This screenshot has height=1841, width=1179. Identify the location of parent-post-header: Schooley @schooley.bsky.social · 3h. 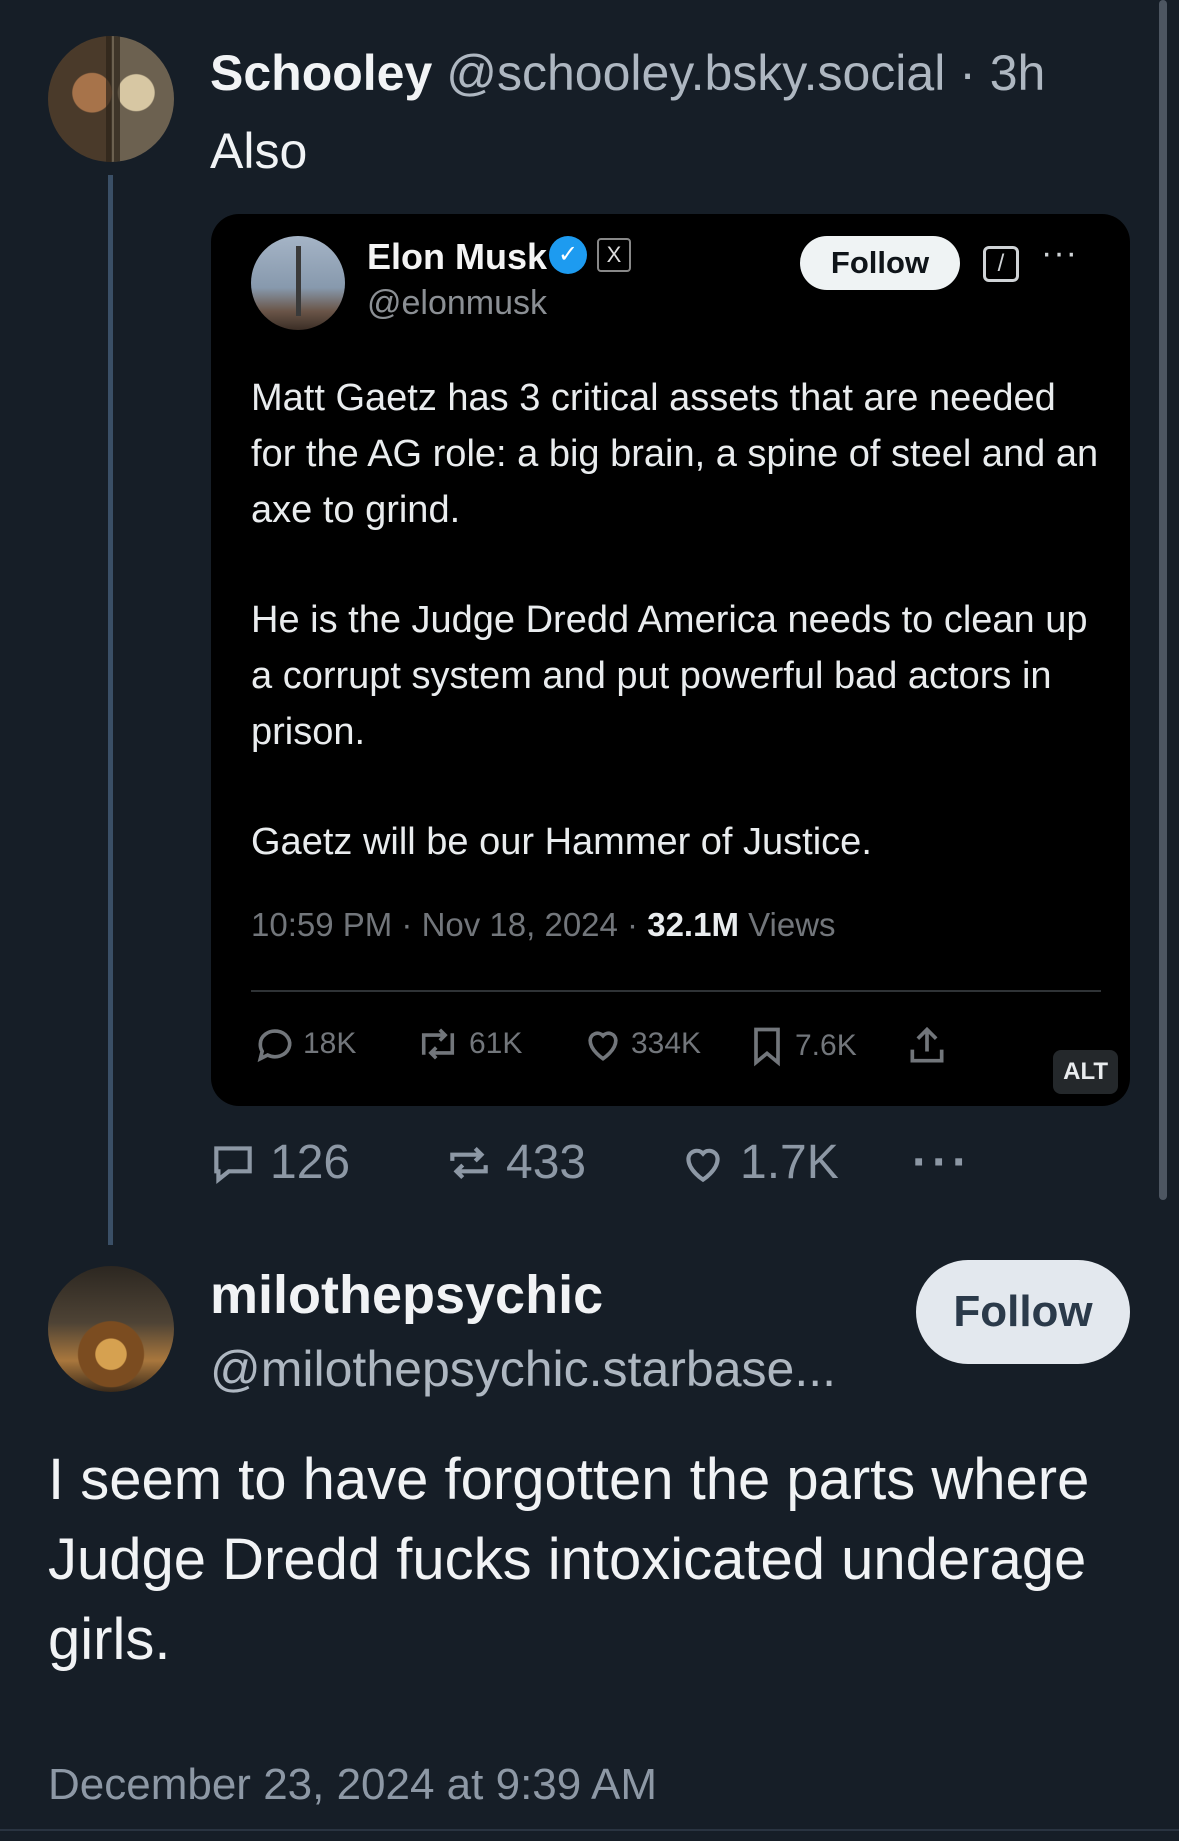
(627, 73).